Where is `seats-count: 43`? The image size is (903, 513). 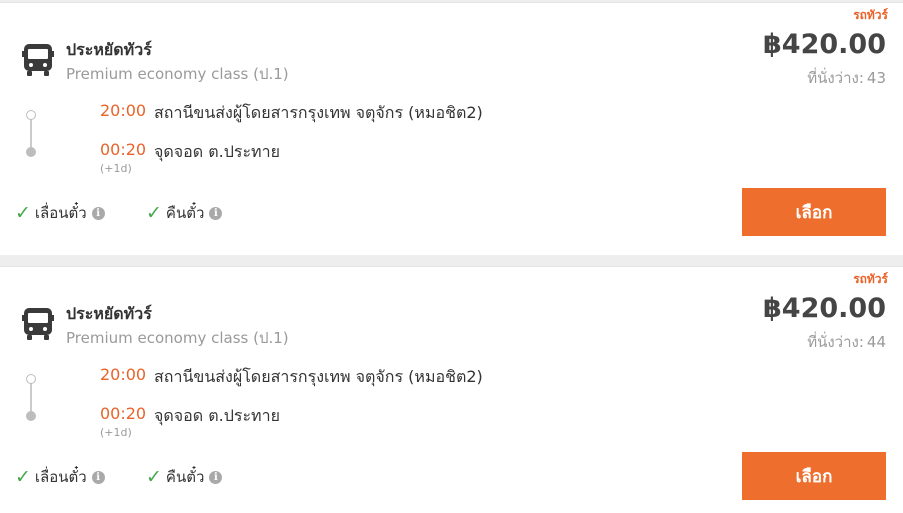
seats-count: 43 is located at coordinates (876, 78).